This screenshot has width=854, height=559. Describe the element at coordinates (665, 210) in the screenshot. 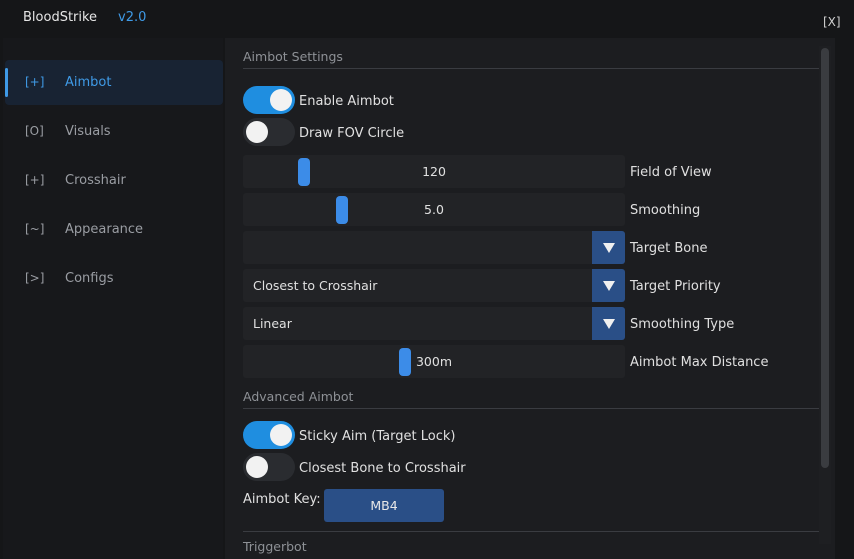

I see `smoothing-label: Smoothing` at that location.